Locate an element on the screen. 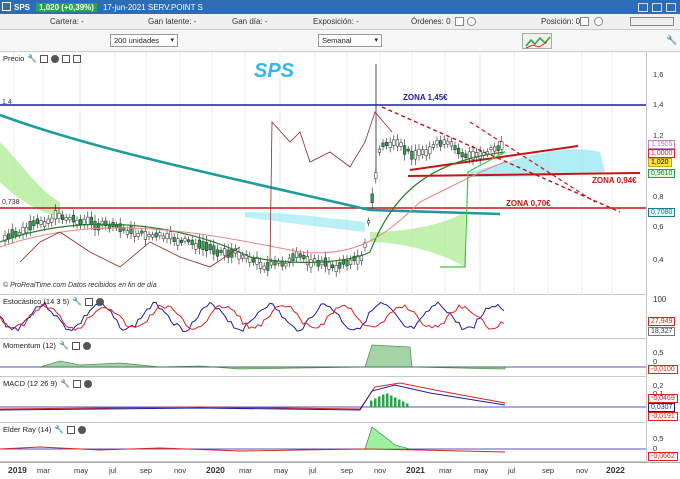 This screenshot has height=479, width=680. macd-y-axis: 0,2 0,1 -0,0469 0,0307 -0,0191 is located at coordinates (663, 400).